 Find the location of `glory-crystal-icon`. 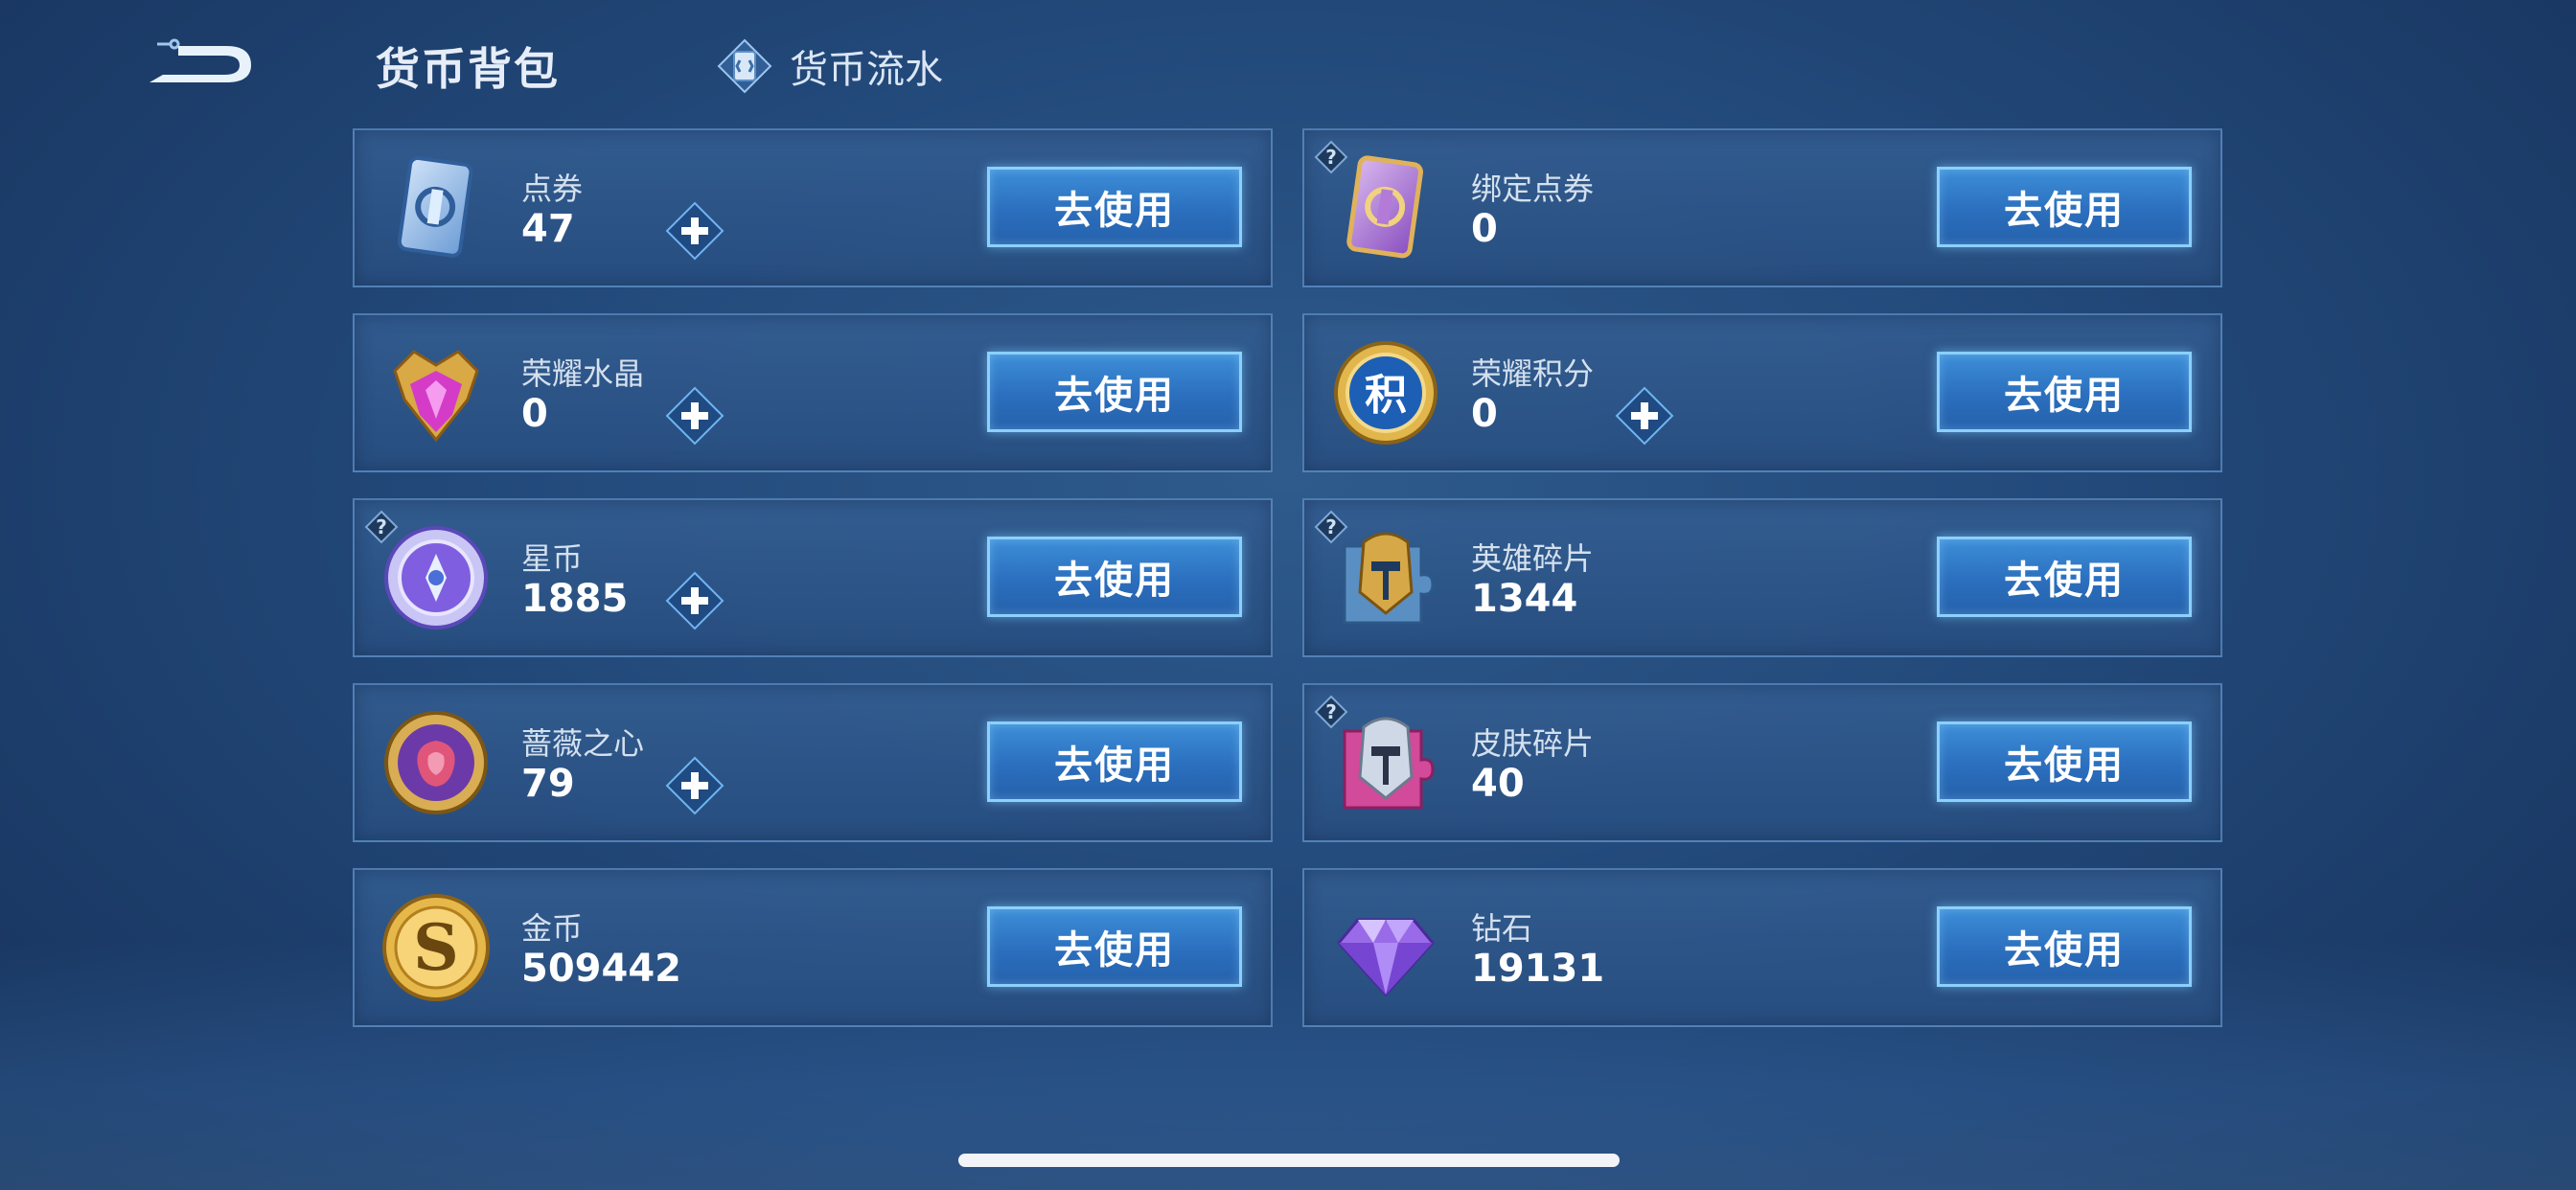

glory-crystal-icon is located at coordinates (436, 397).